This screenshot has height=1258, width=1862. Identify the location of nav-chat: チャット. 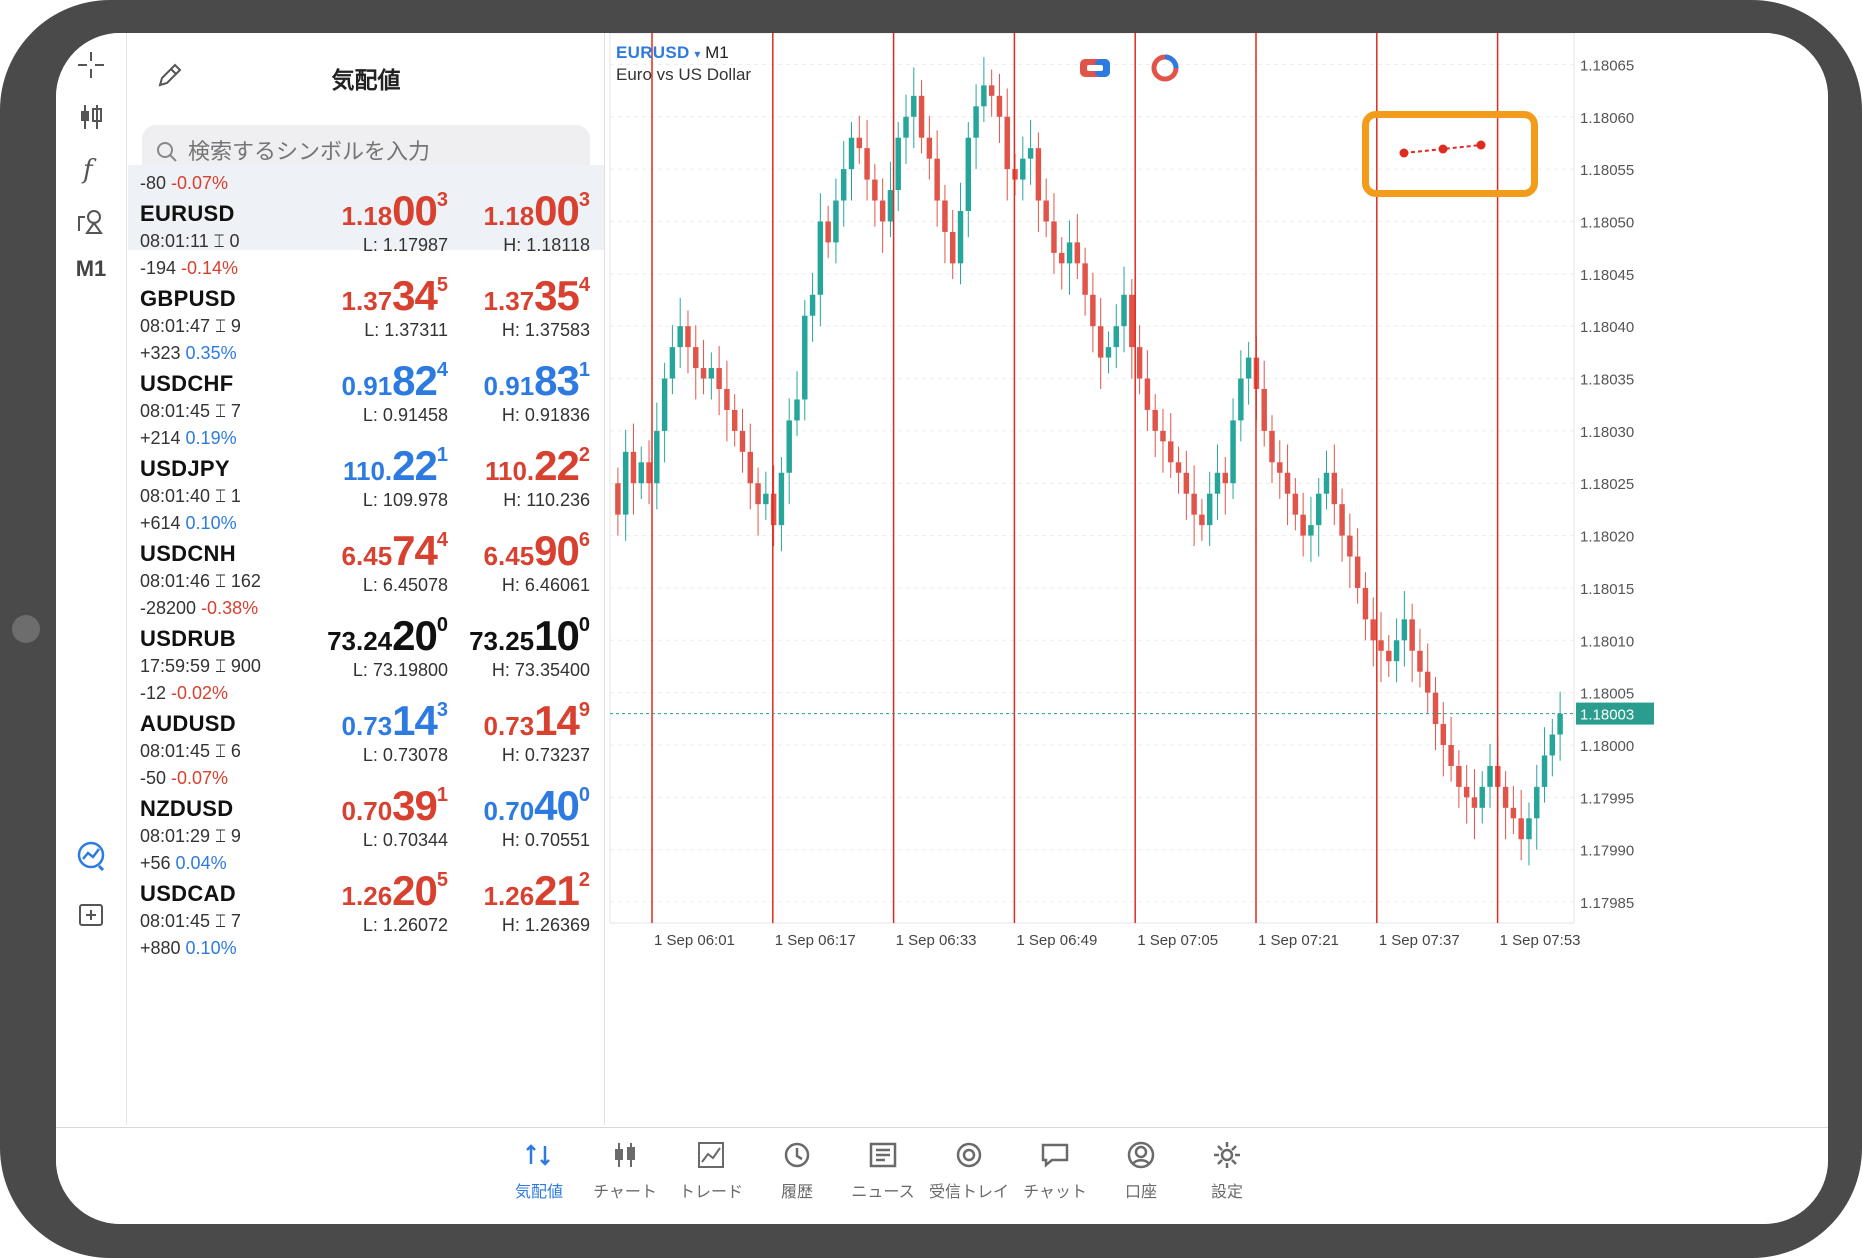
(1055, 1170).